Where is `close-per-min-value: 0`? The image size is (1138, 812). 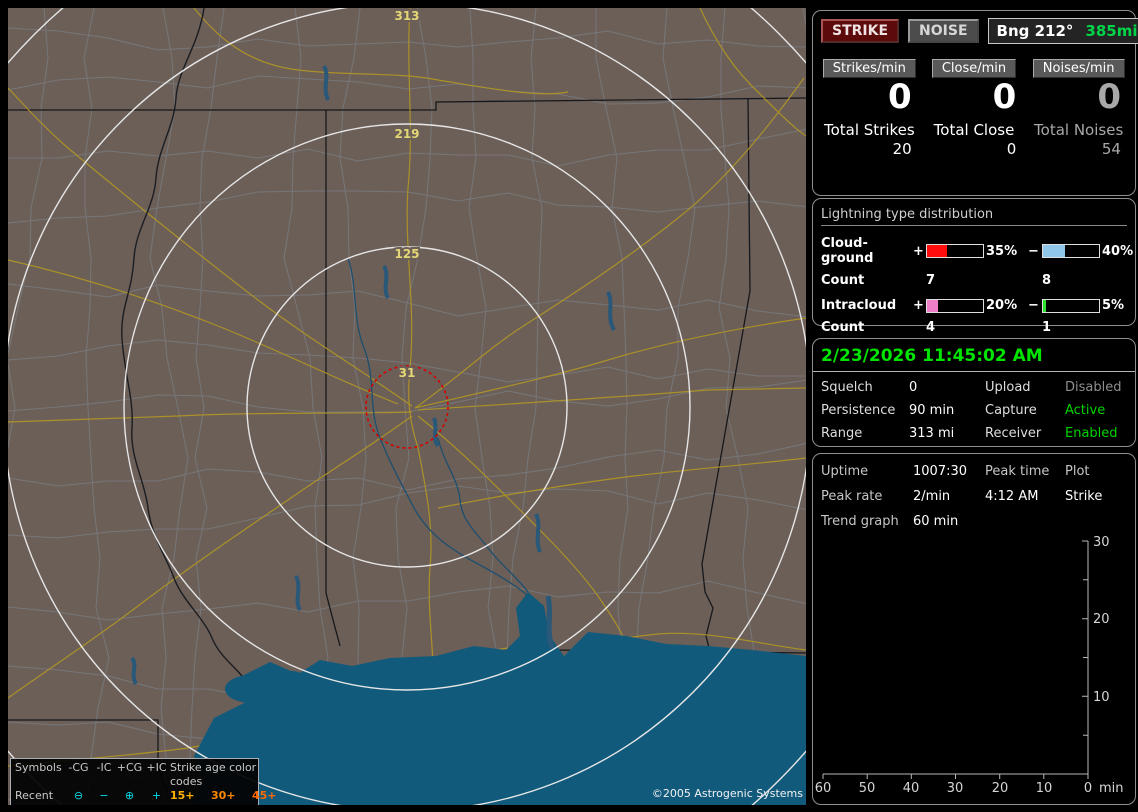 close-per-min-value: 0 is located at coordinates (1004, 97).